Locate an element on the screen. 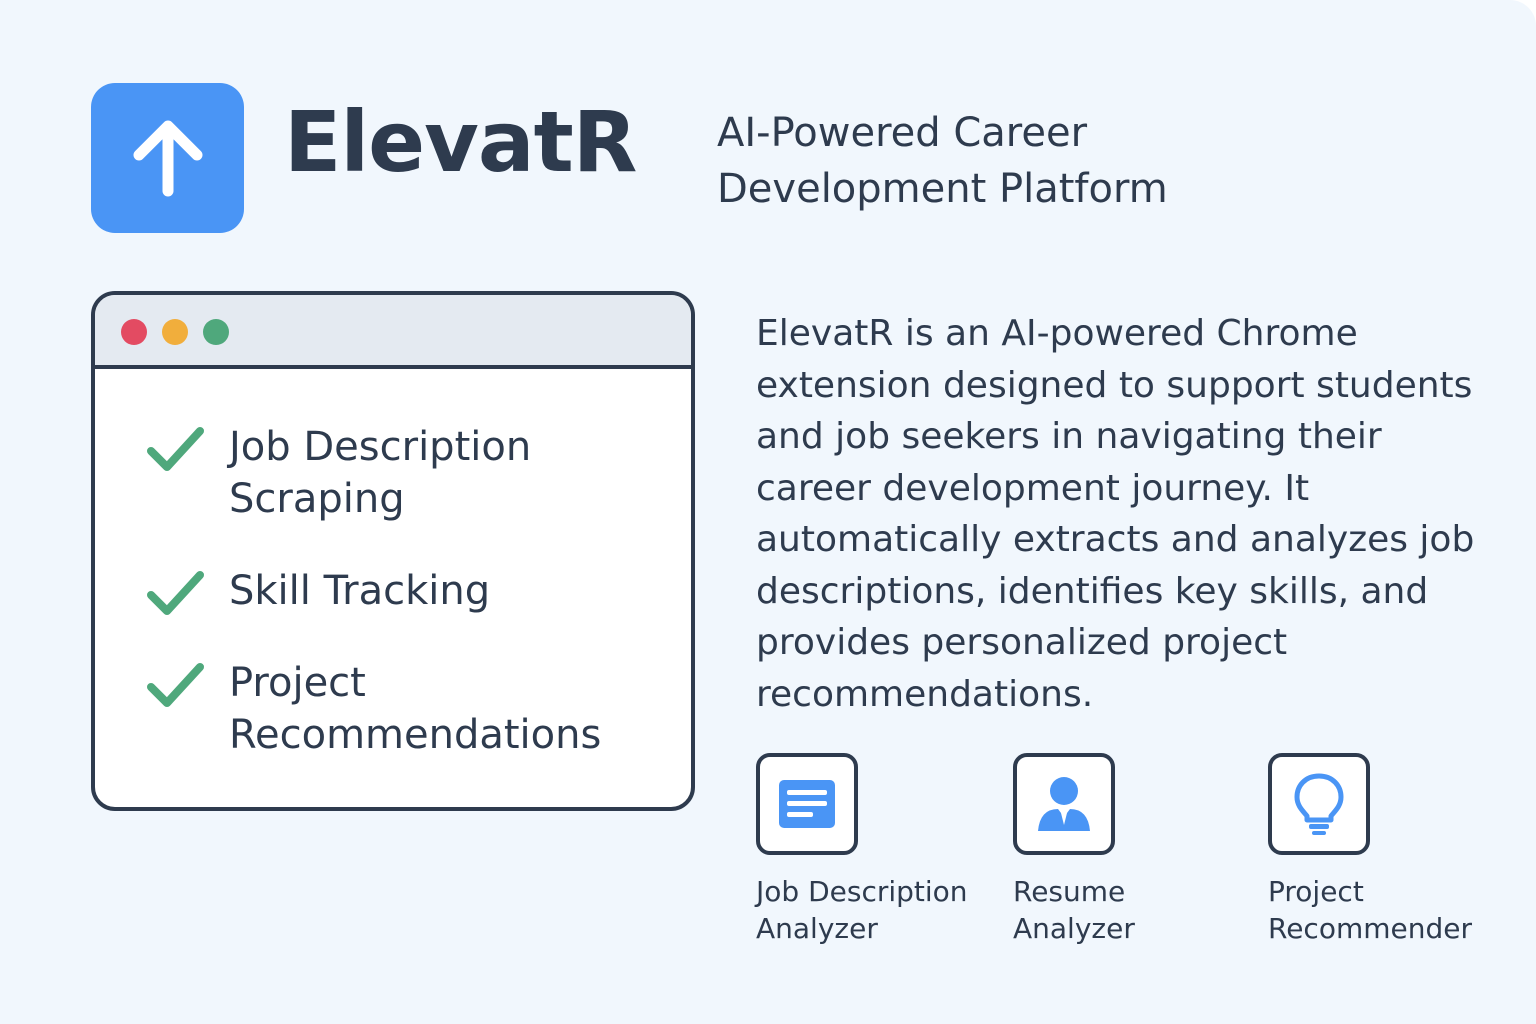  tagline: AI-Powered Career Development Platform is located at coordinates (942, 161).